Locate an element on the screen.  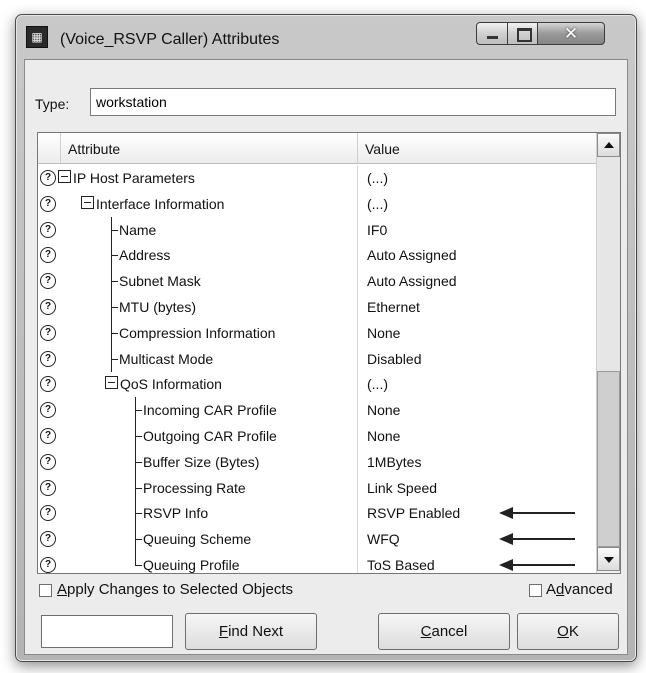
advanced-checkbox is located at coordinates (535, 590).